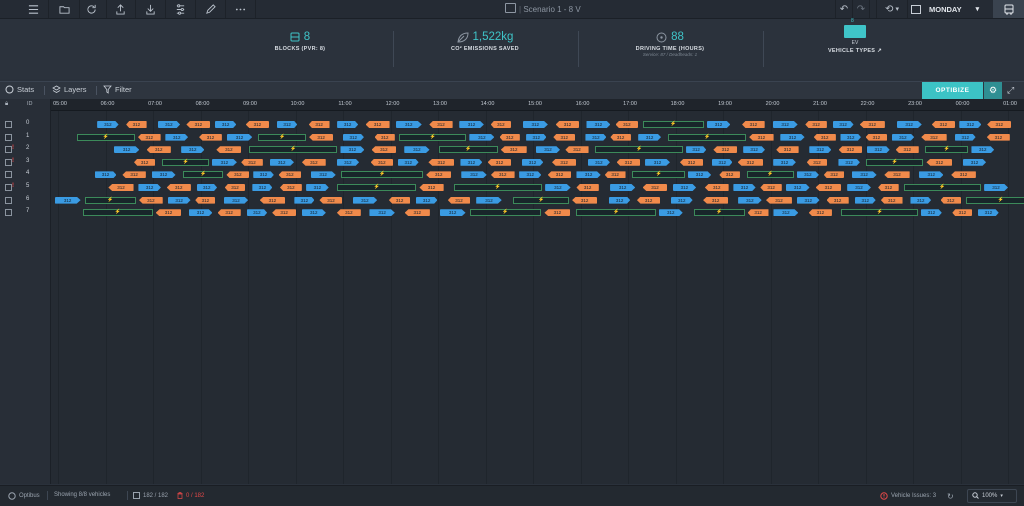  Describe the element at coordinates (69, 89) in the screenshot. I see `layers-toggle: Layers` at that location.